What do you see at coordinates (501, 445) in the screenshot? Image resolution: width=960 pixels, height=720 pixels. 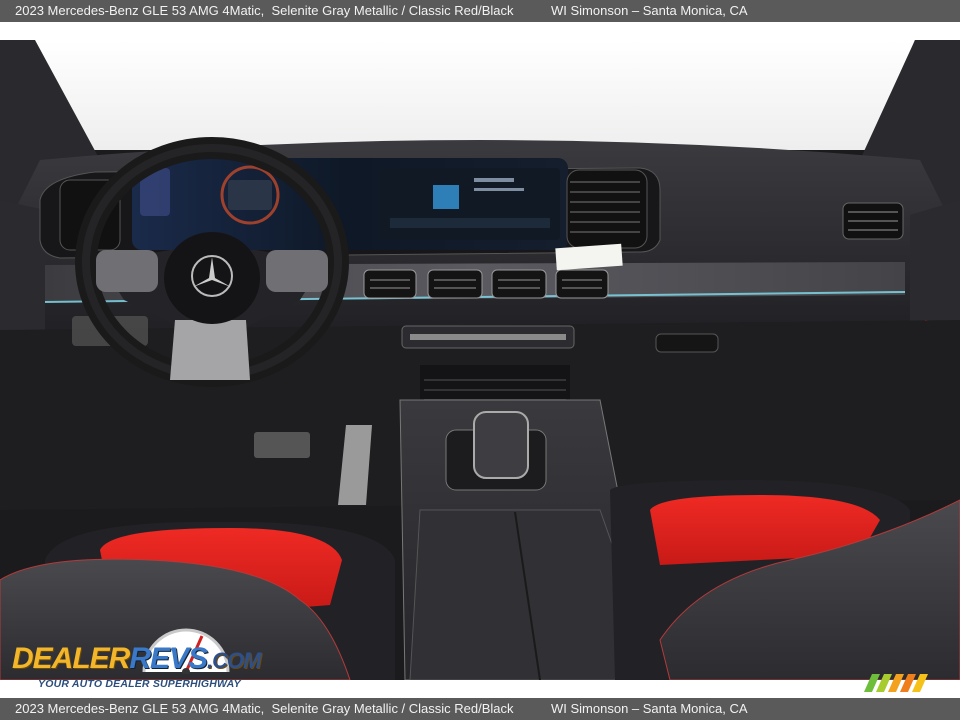 I see `touchpad` at bounding box center [501, 445].